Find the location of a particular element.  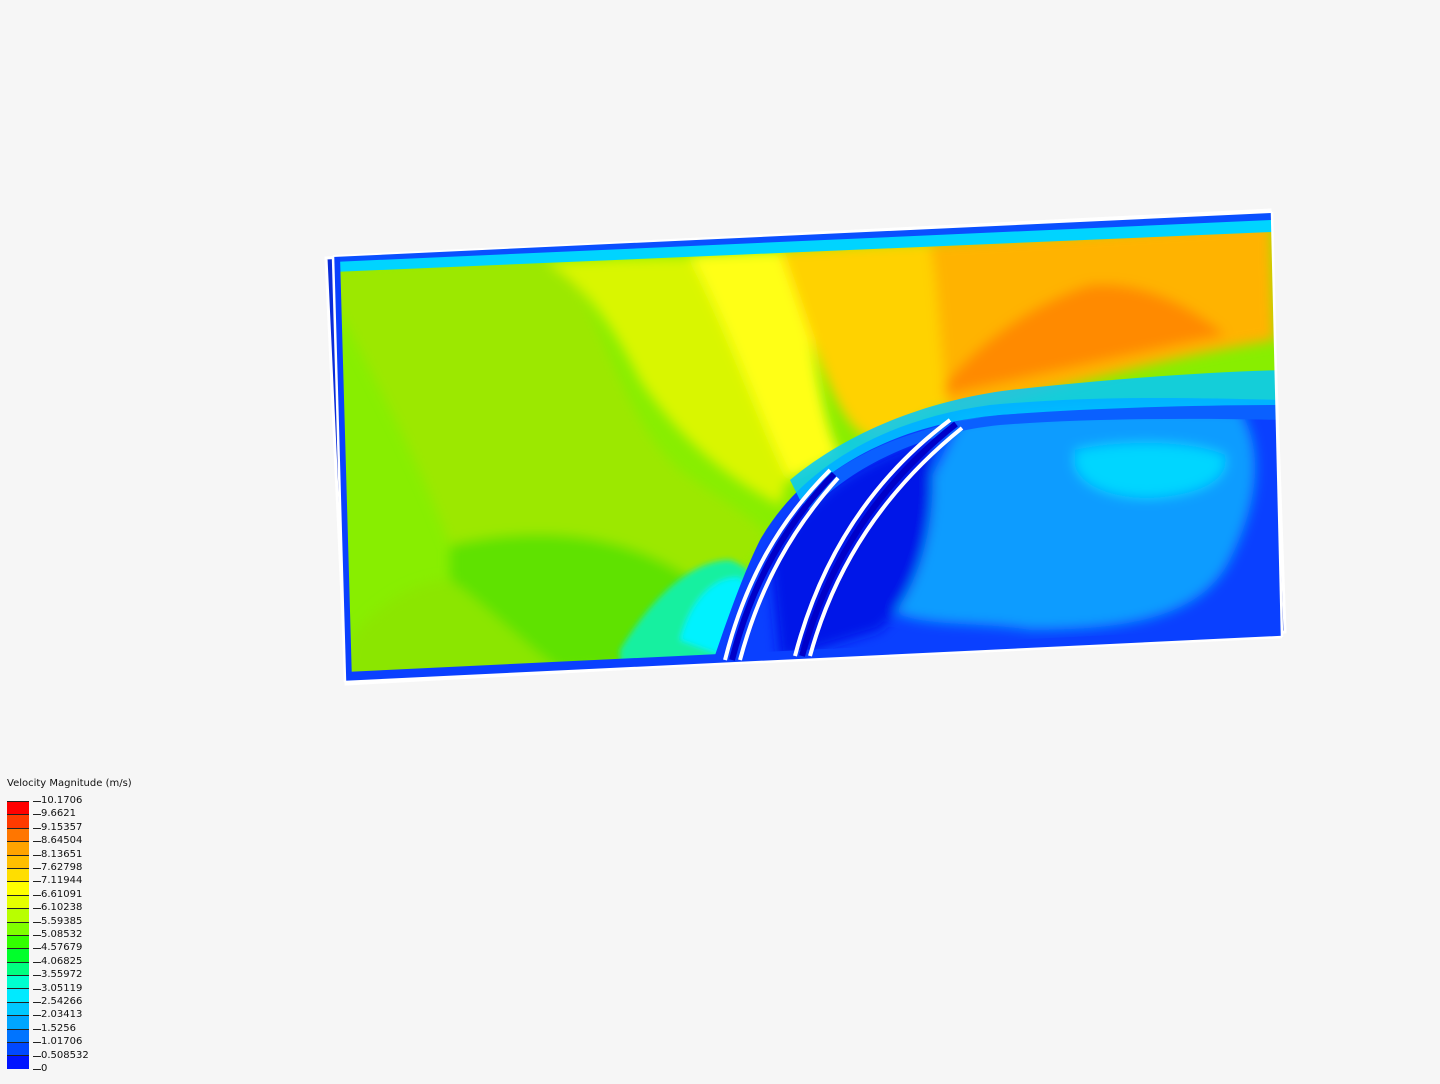

legend-color-bar is located at coordinates (18, 935).